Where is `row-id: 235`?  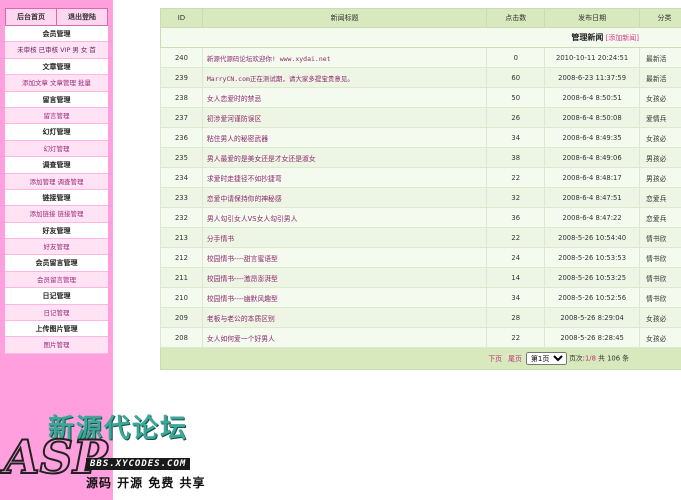
row-id: 235 is located at coordinates (181, 157).